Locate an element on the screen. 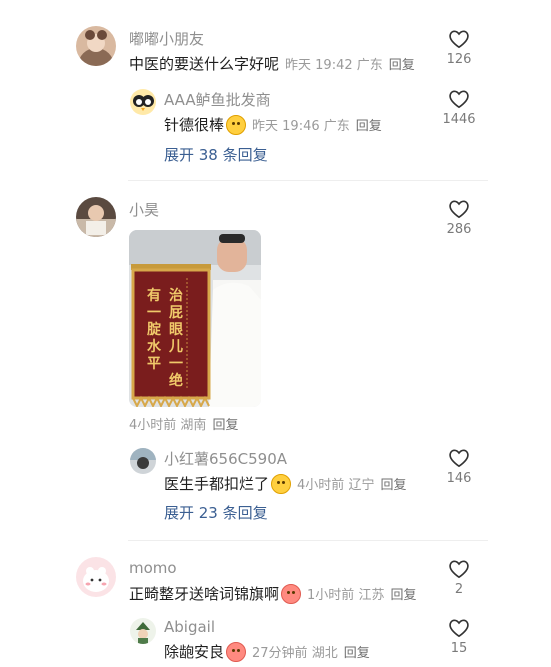 This screenshot has height=667, width=551. like-button: 286 is located at coordinates (459, 218).